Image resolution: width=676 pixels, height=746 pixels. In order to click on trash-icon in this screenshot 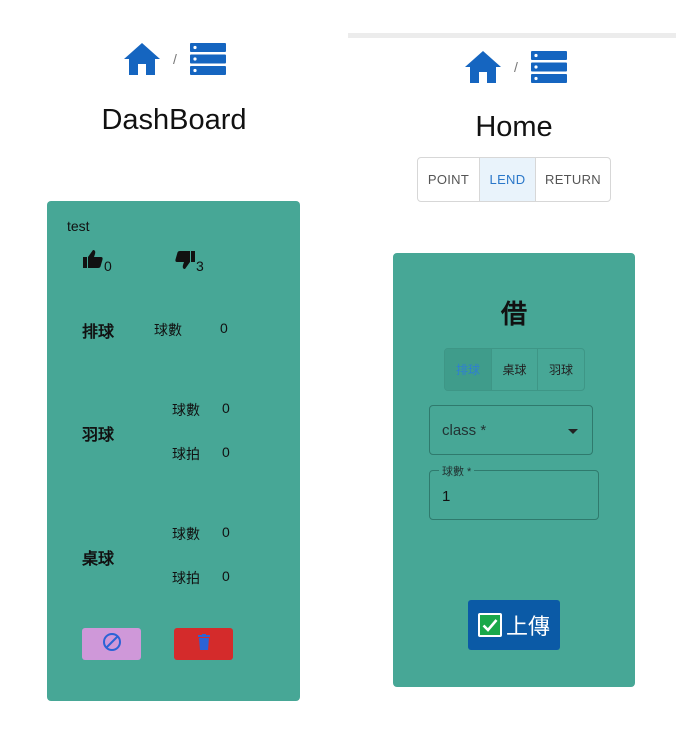, I will do `click(203, 644)`.